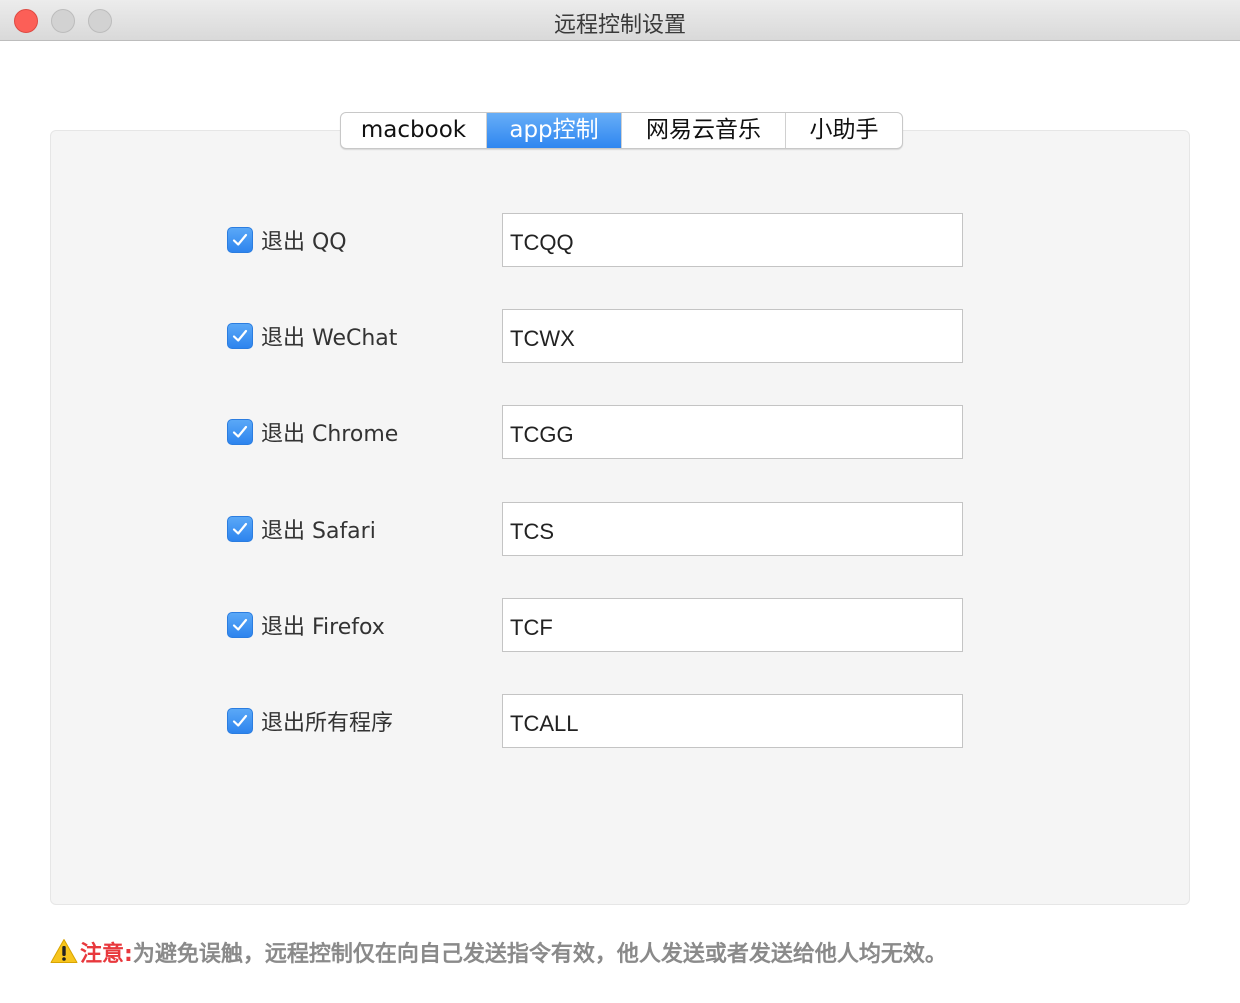 Image resolution: width=1240 pixels, height=1003 pixels. I want to click on warning-note: 注意:为避免误触，远程控制仅在向自己发送指令有效，他人发送或者发送给他人均无效。, so click(498, 952).